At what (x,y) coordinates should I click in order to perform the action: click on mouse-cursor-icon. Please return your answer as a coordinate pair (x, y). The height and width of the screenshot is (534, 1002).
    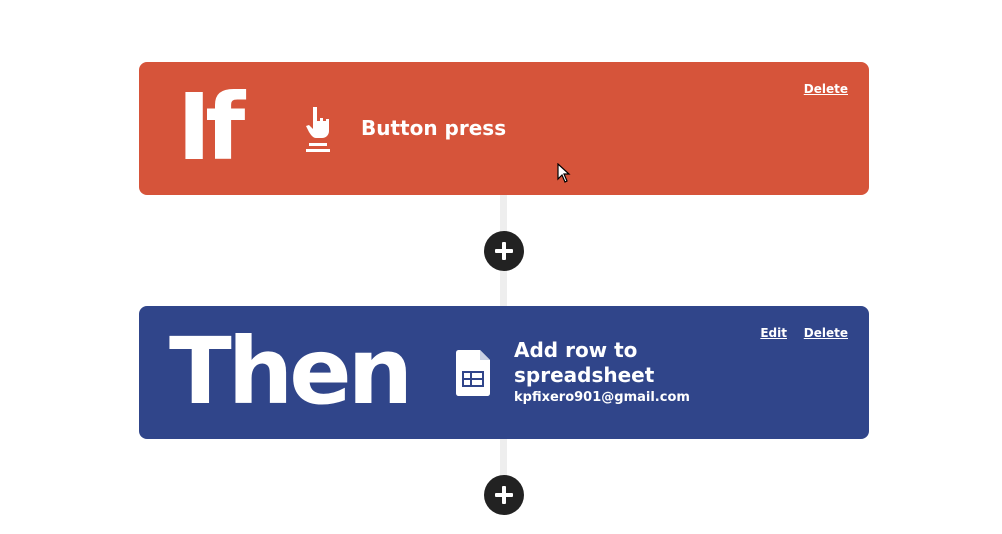
    Looking at the image, I should click on (564, 173).